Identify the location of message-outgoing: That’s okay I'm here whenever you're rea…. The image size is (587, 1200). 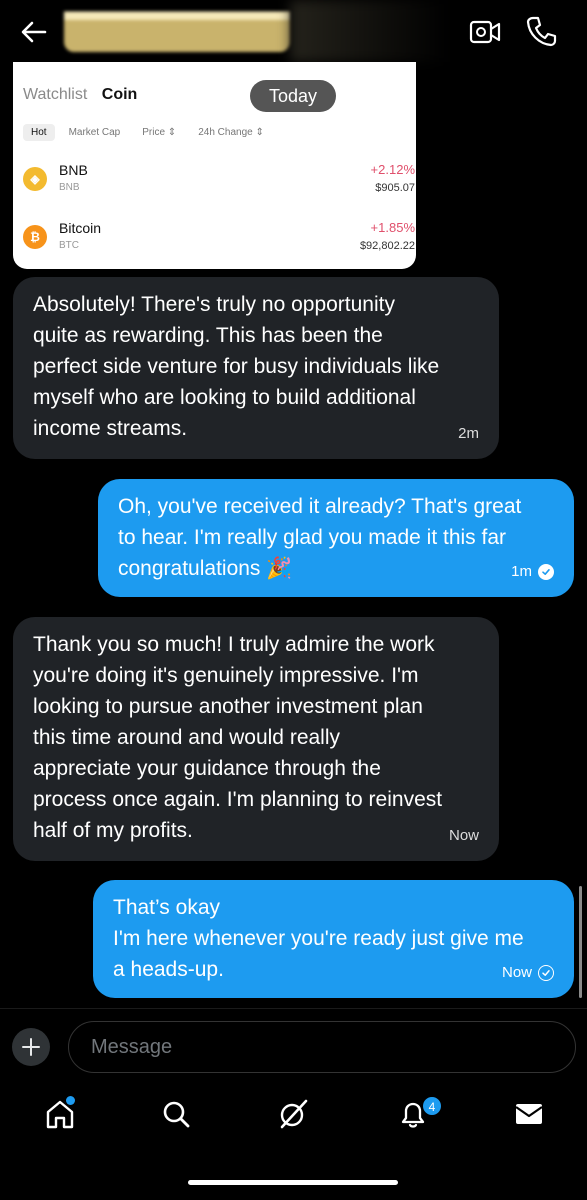
(333, 939).